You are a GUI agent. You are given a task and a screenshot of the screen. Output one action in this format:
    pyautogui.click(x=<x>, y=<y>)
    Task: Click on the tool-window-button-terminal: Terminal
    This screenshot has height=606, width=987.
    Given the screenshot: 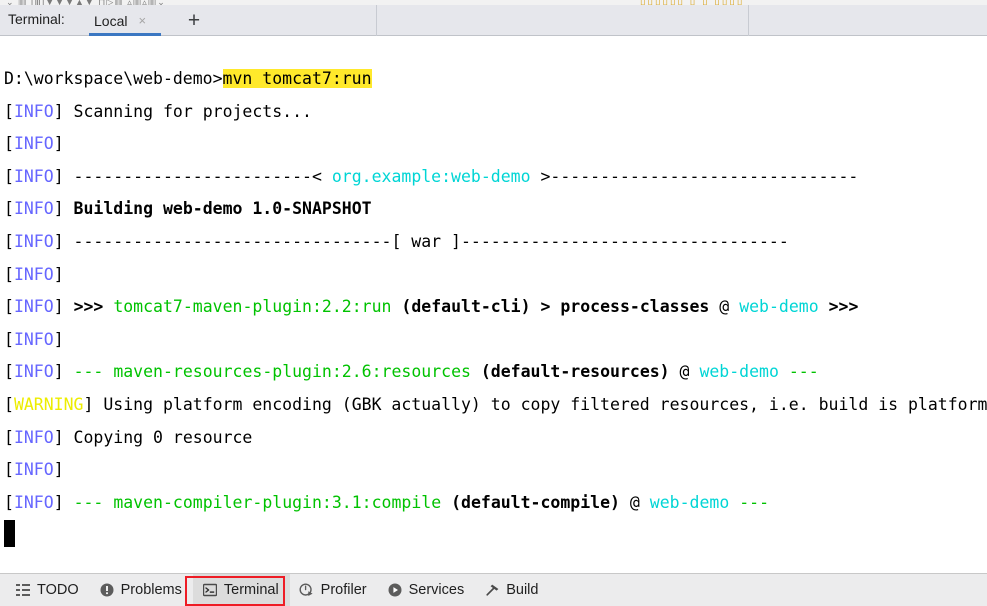 What is the action you would take?
    pyautogui.click(x=241, y=590)
    